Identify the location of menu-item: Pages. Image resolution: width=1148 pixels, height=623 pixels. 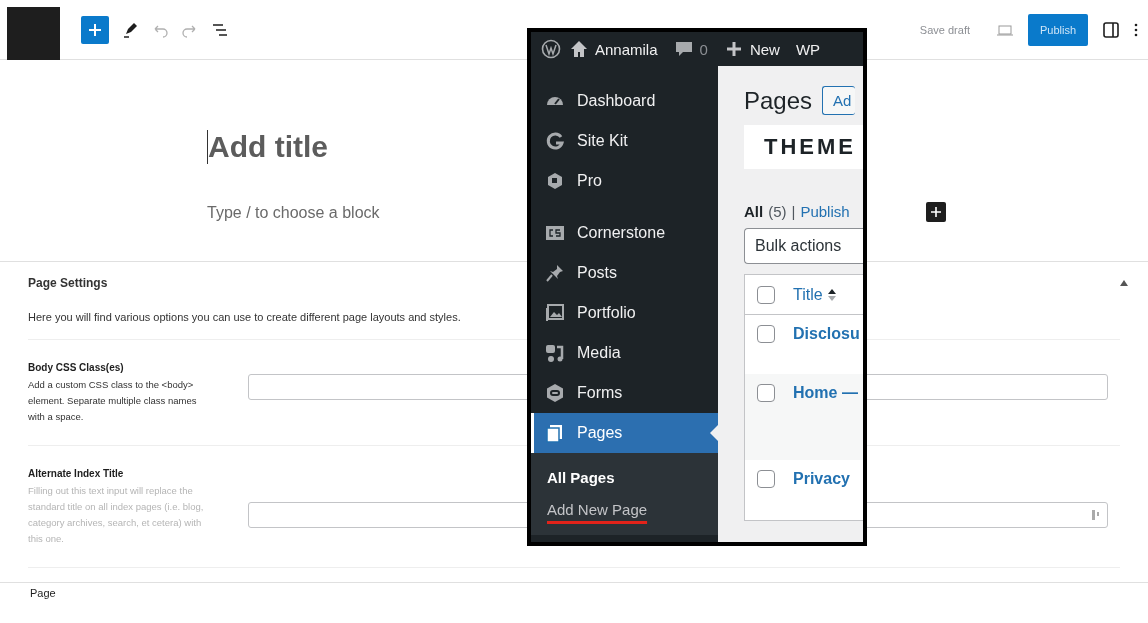
(624, 433).